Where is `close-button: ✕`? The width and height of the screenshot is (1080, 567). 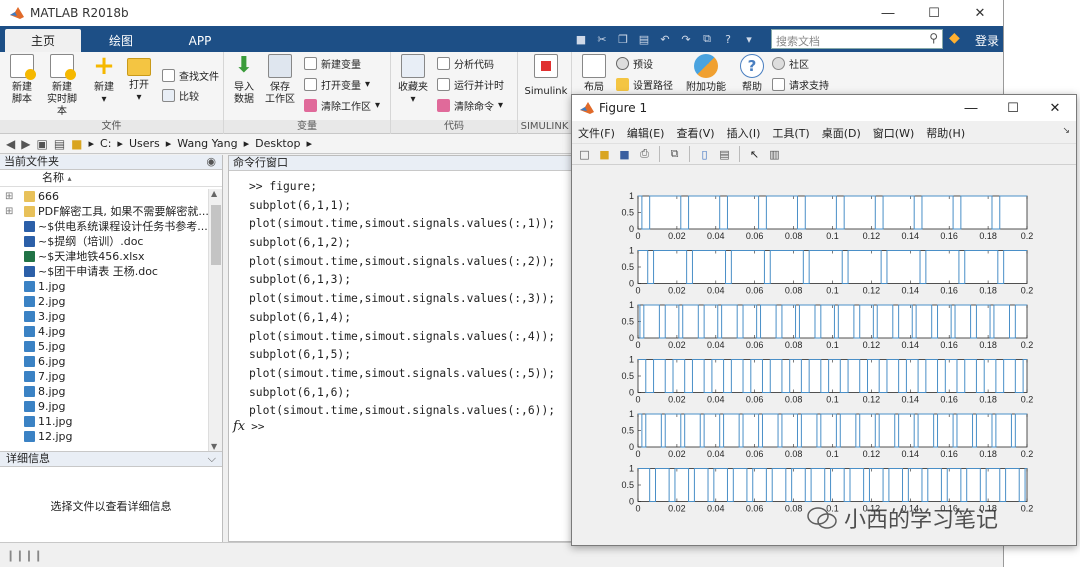 close-button: ✕ is located at coordinates (980, 13).